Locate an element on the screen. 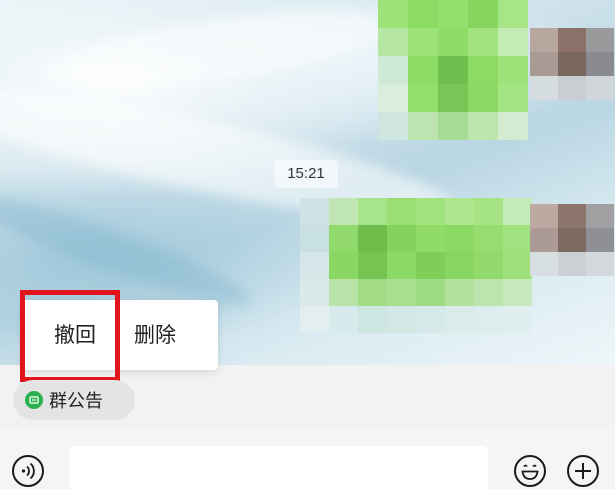 The image size is (615, 489). announcement-label: 群公告 is located at coordinates (76, 401).